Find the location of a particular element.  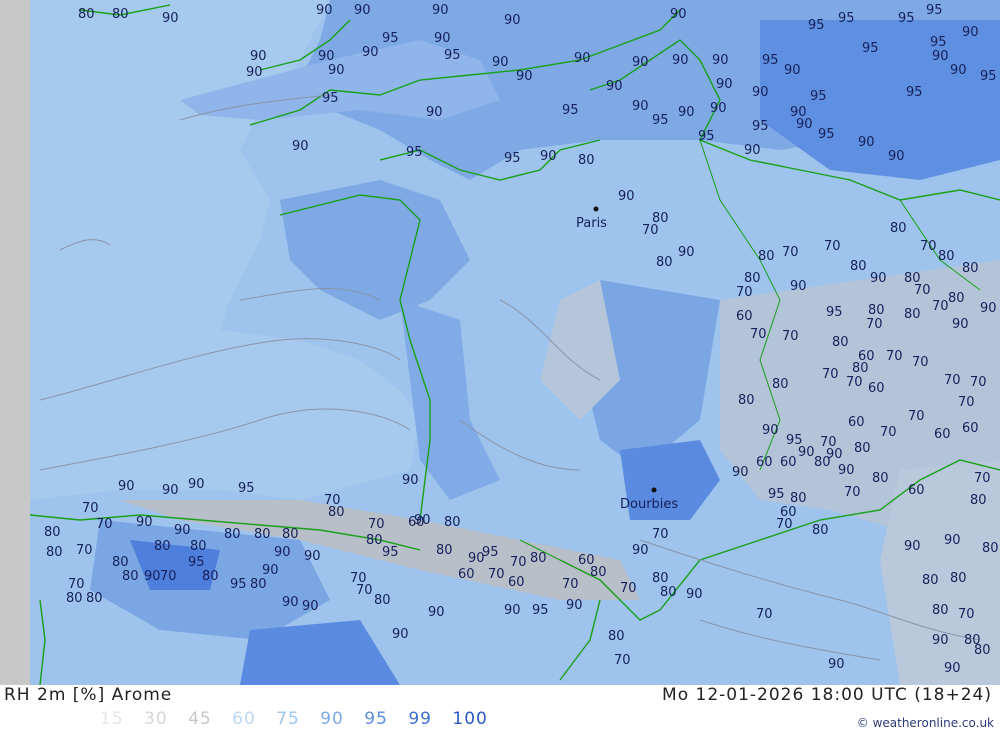

legend-item-15: 15 is located at coordinates (112, 719).